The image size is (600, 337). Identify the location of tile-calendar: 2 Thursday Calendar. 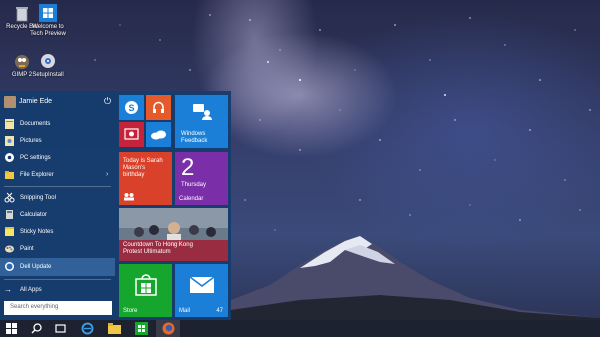
(201, 178).